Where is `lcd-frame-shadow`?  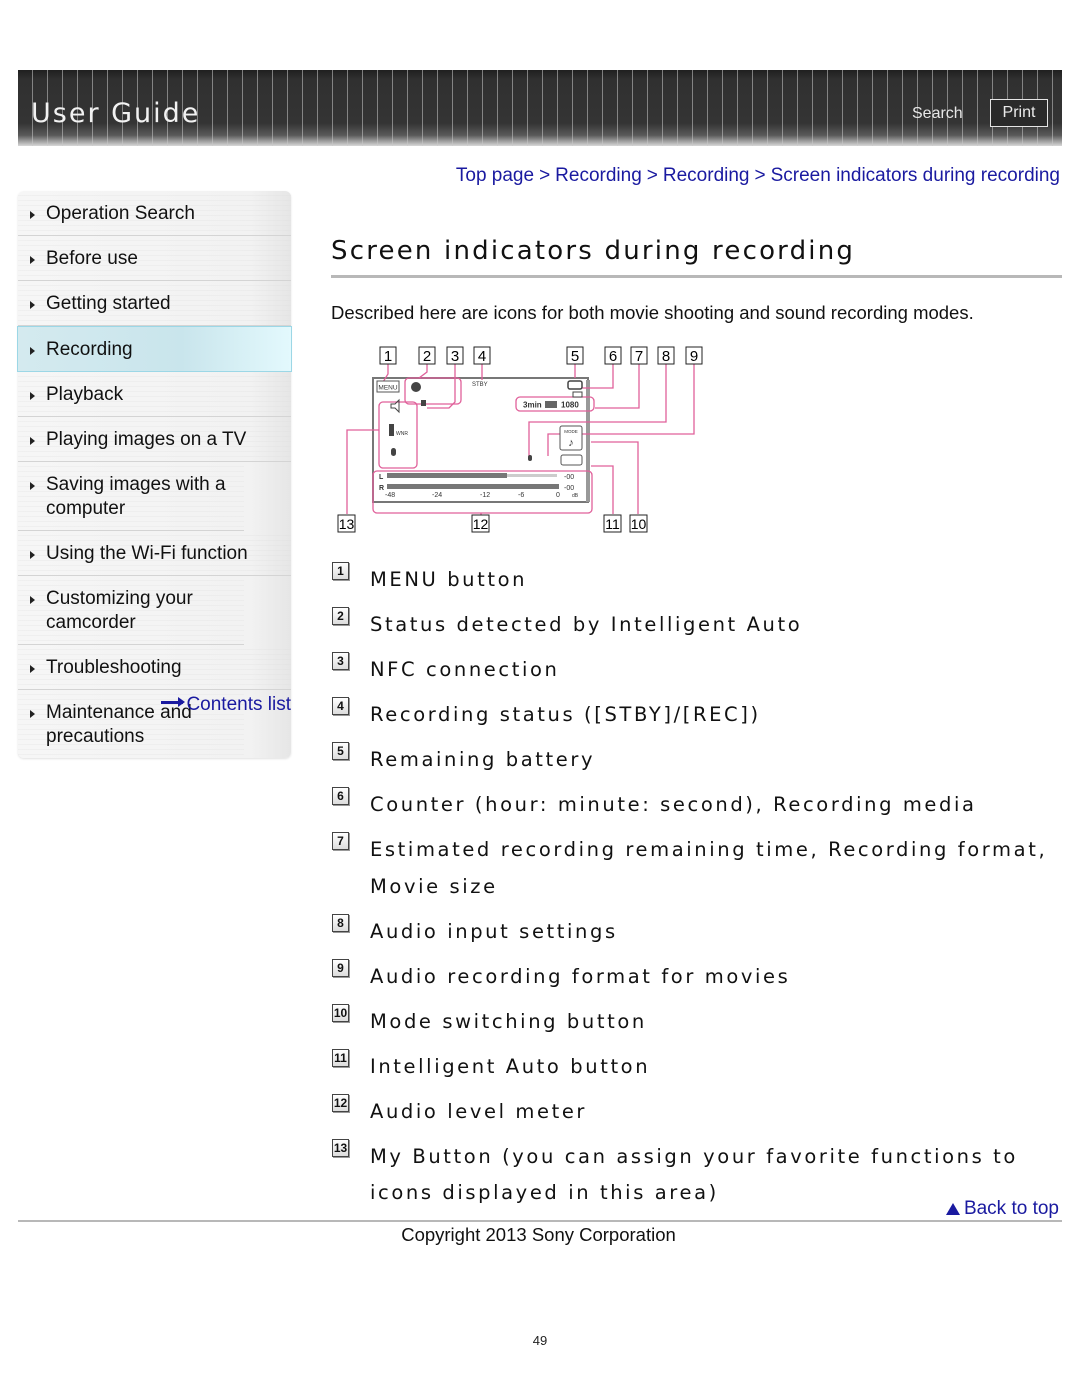 lcd-frame-shadow is located at coordinates (588, 441).